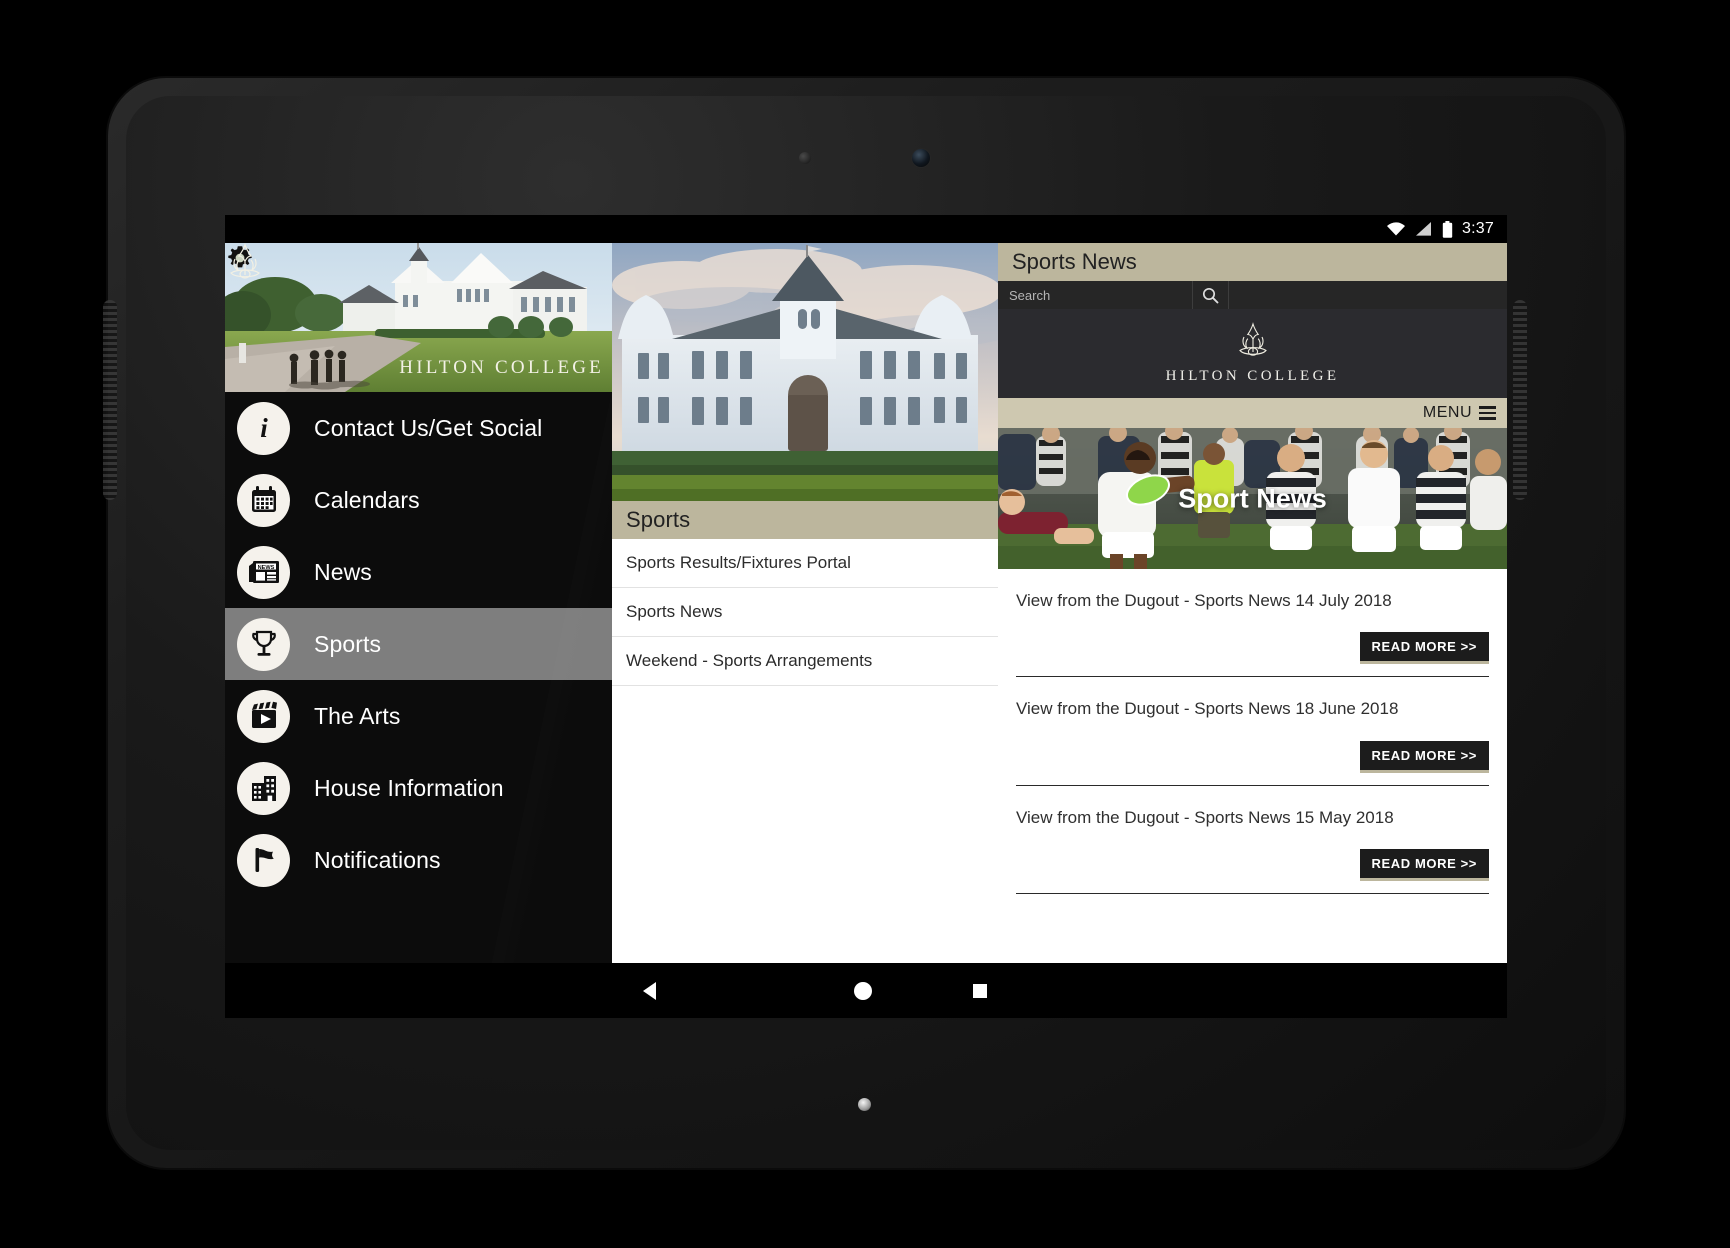 Image resolution: width=1730 pixels, height=1248 pixels. I want to click on sidebar-item-notifications: Notifications, so click(418, 860).